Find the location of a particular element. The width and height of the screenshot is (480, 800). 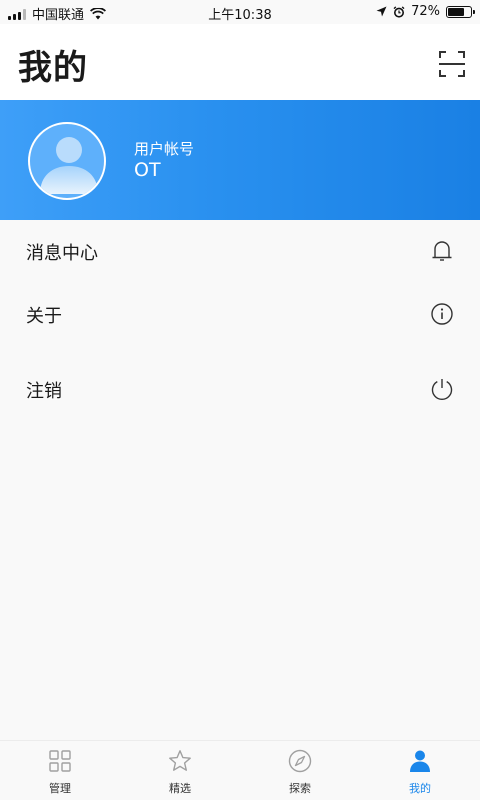

tab-label: 管理 is located at coordinates (60, 788).